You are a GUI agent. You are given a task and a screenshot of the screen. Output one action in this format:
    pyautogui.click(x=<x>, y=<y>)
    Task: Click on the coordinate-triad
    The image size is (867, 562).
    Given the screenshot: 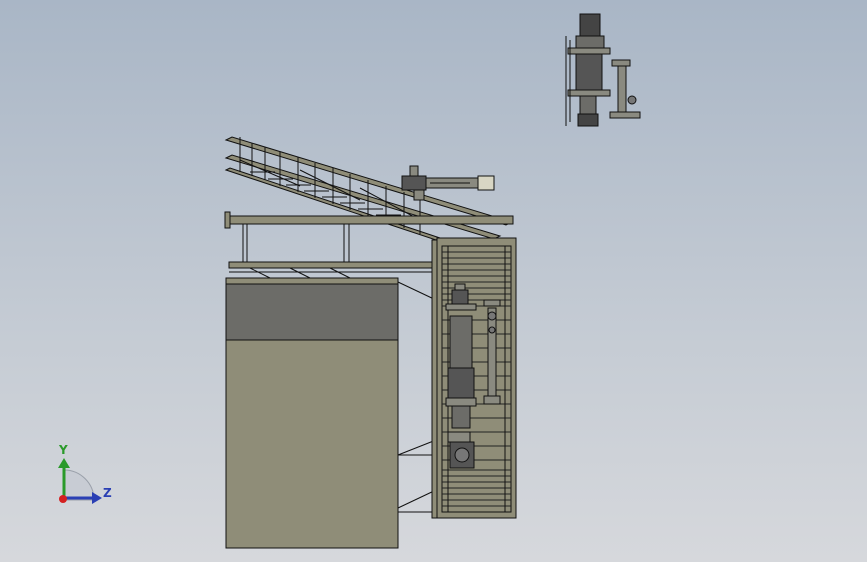 What is the action you would take?
    pyautogui.click(x=80, y=481)
    